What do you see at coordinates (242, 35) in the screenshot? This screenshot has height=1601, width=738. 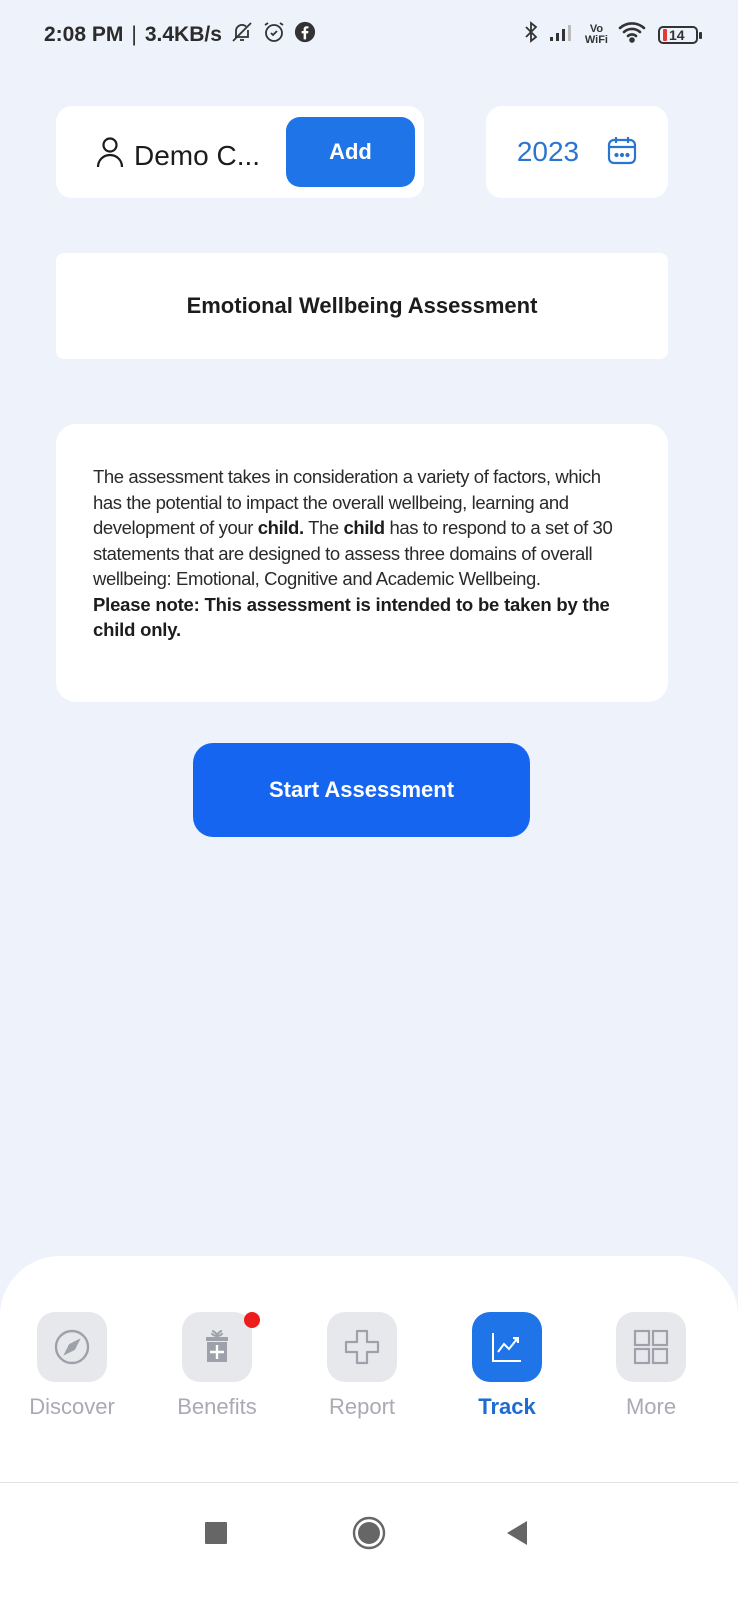 I see `bell-muted-icon` at bounding box center [242, 35].